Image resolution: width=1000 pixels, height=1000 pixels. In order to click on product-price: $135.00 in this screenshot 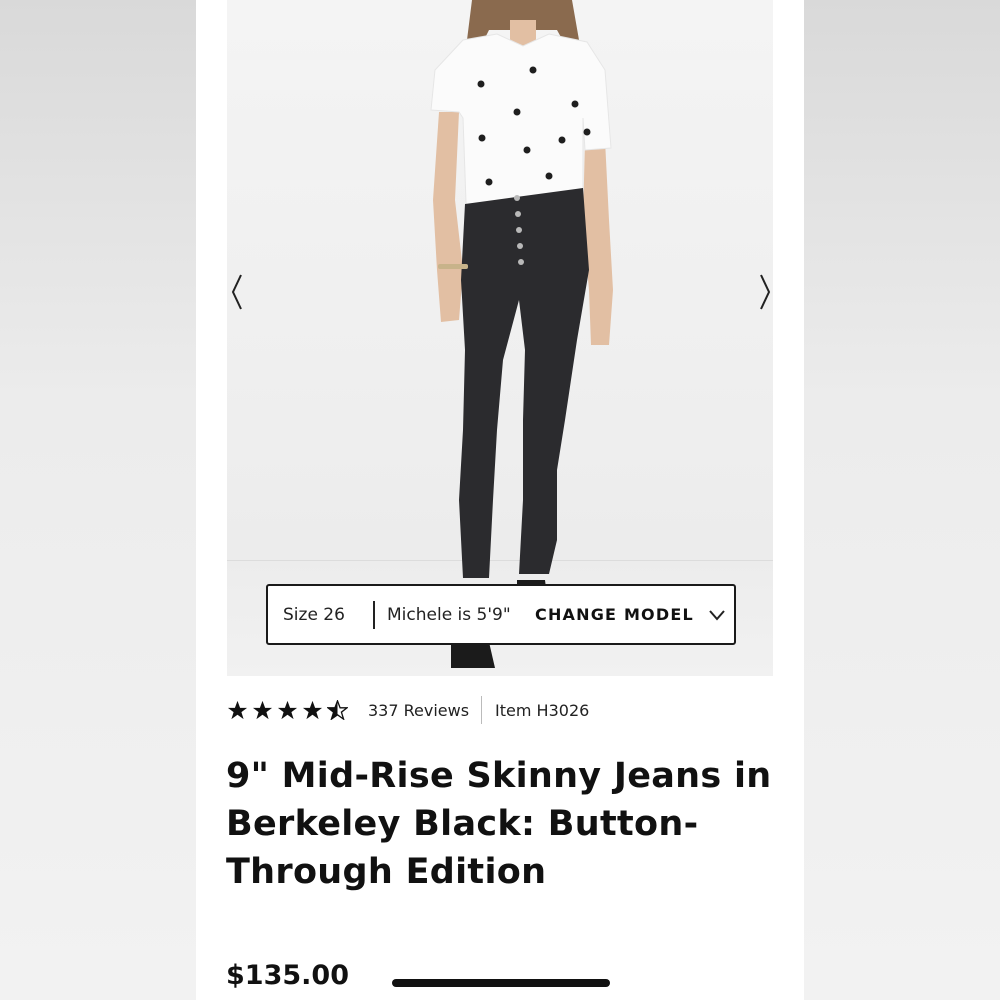, I will do `click(287, 975)`.